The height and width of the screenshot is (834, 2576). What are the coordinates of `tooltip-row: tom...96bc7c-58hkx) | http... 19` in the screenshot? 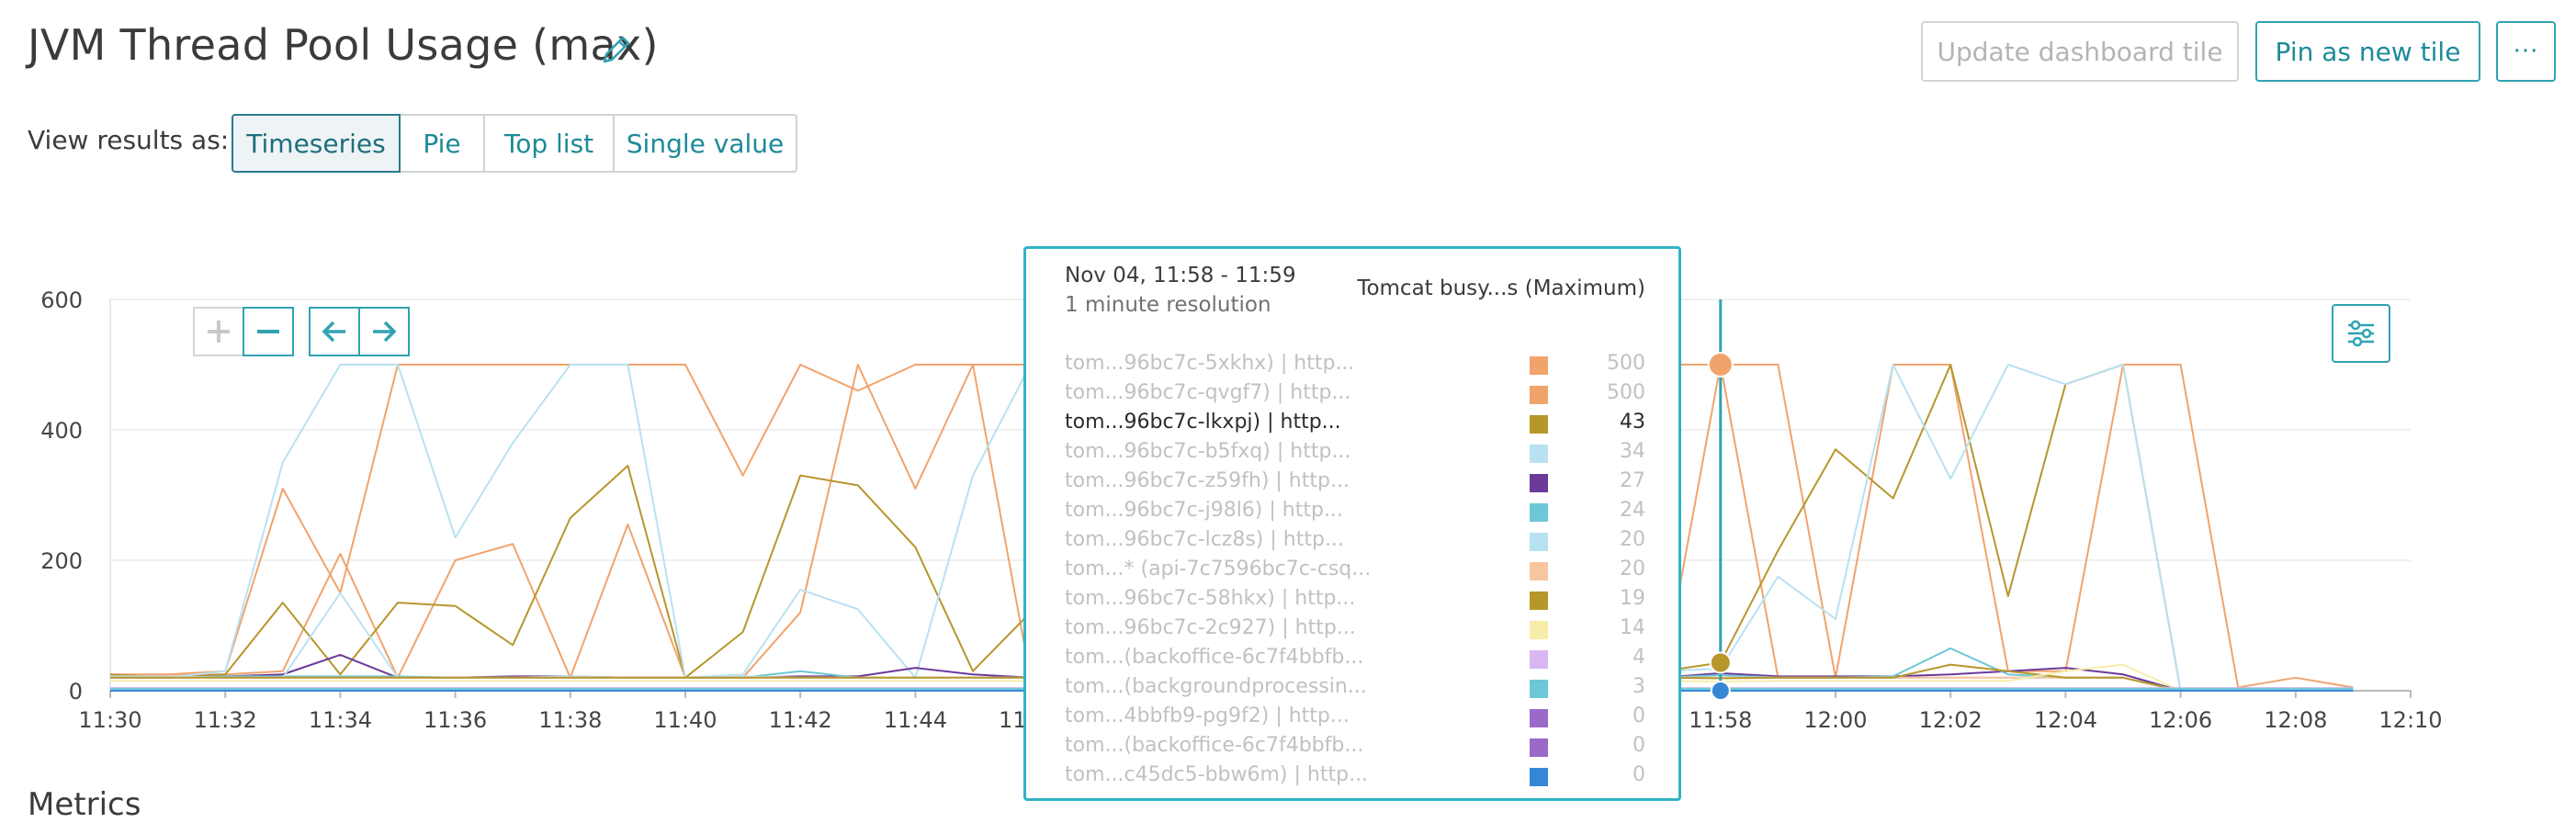 It's located at (1352, 601).